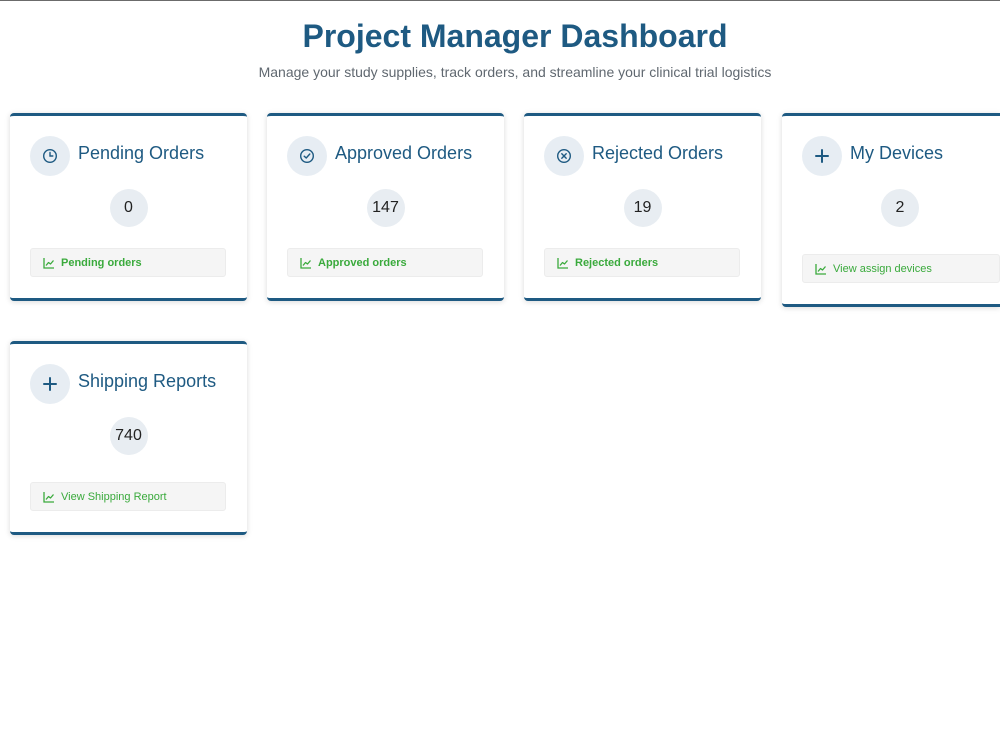 This screenshot has width=1000, height=750. Describe the element at coordinates (114, 496) in the screenshot. I see `link-label: View Shipping Report` at that location.